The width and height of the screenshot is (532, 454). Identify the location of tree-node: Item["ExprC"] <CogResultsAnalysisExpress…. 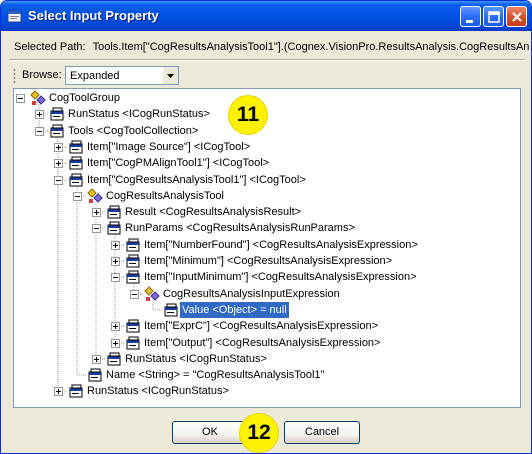
(261, 326).